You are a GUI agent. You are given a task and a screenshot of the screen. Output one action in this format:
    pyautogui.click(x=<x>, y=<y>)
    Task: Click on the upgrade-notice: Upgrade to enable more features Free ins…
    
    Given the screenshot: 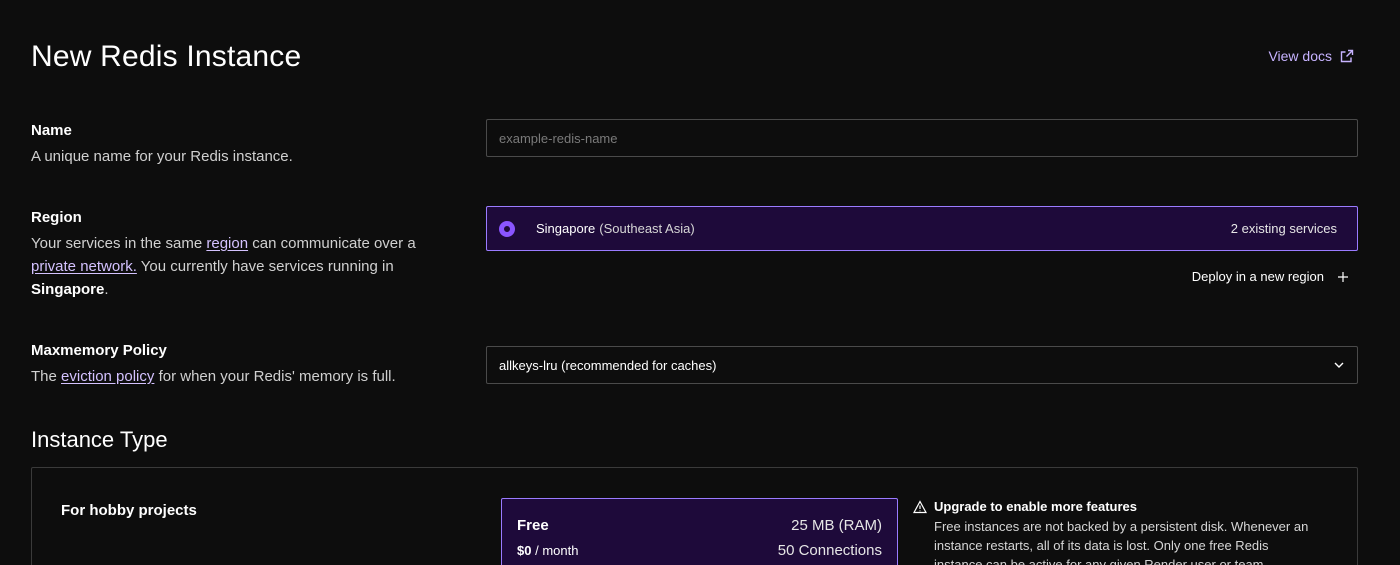 What is the action you would take?
    pyautogui.click(x=1123, y=532)
    